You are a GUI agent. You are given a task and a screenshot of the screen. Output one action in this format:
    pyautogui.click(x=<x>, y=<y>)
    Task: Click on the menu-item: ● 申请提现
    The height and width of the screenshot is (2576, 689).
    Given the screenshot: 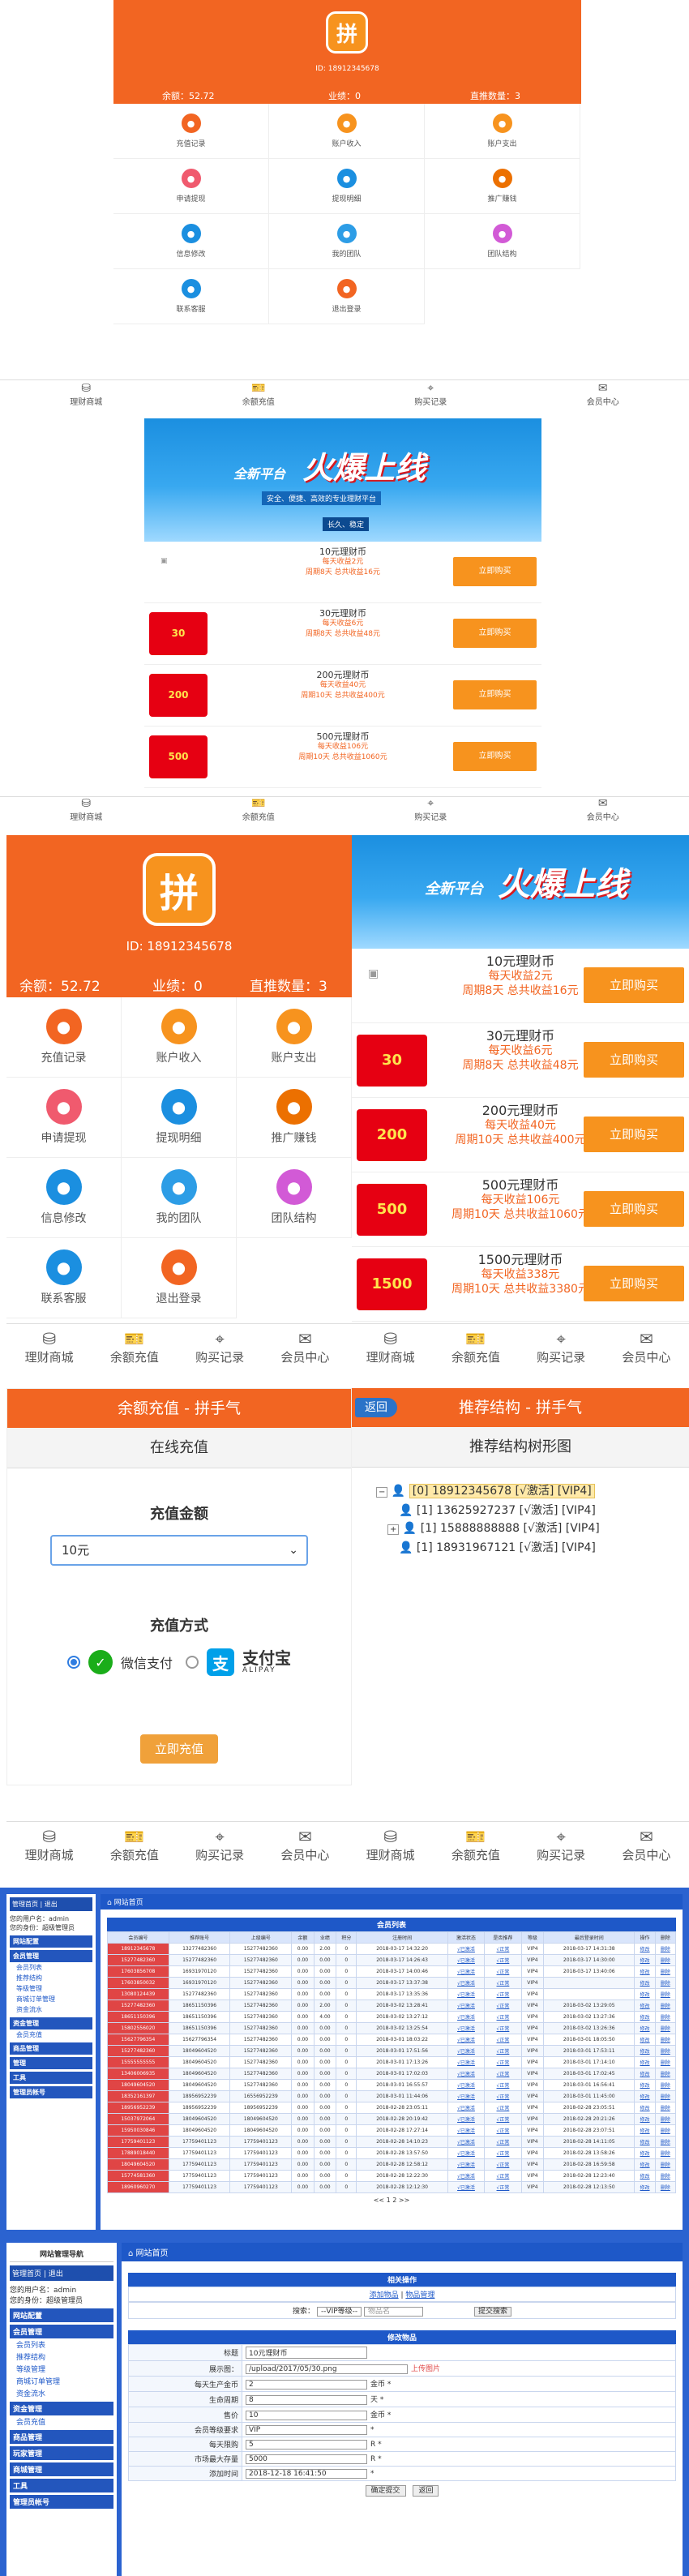 What is the action you would take?
    pyautogui.click(x=191, y=186)
    